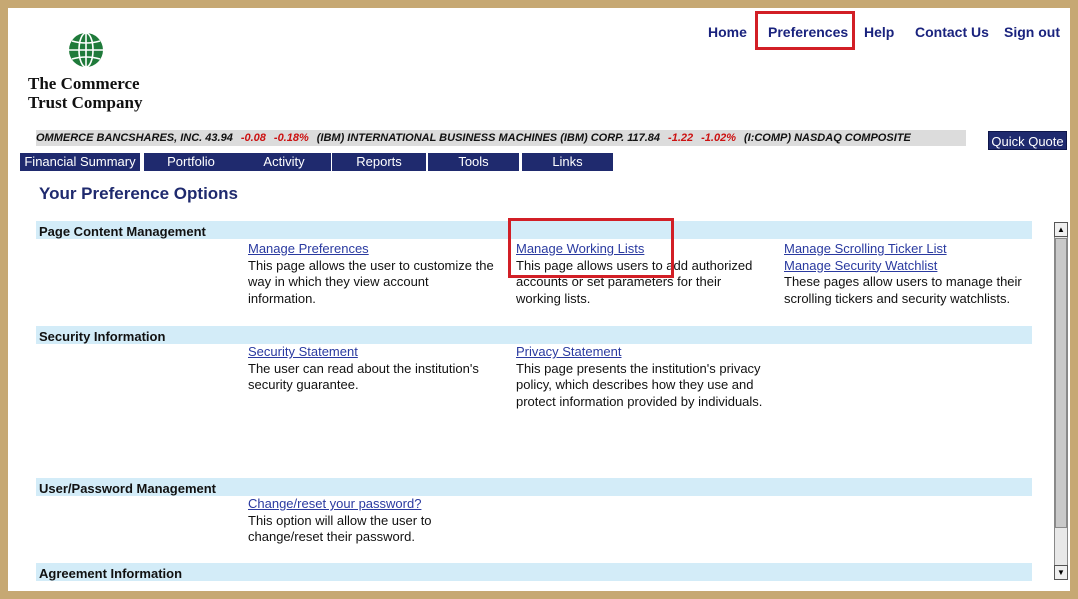 The height and width of the screenshot is (599, 1078). Describe the element at coordinates (86, 50) in the screenshot. I see `globe-icon` at that location.